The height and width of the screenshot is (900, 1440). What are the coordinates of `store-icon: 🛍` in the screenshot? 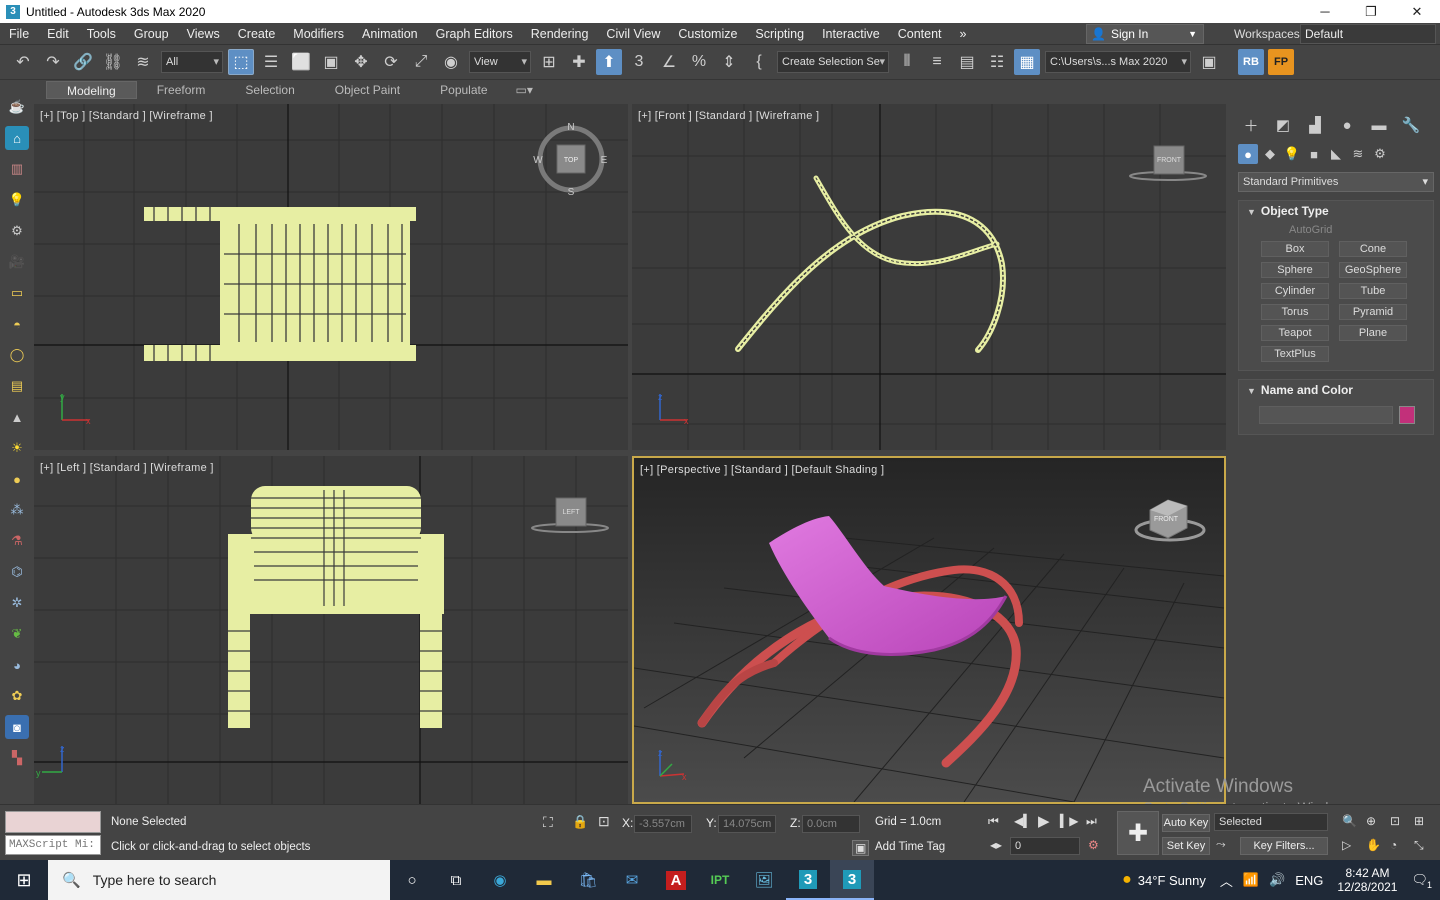 It's located at (588, 880).